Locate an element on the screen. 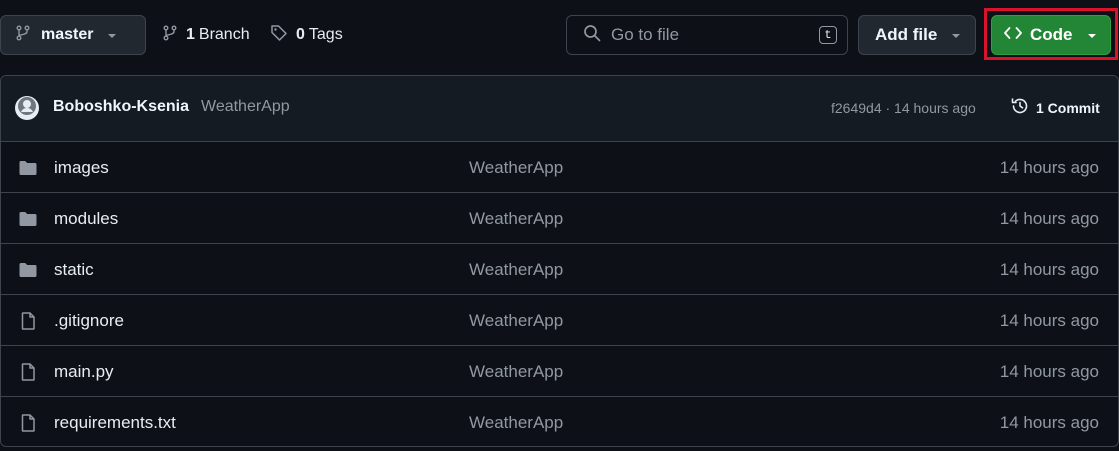  avatar is located at coordinates (27, 108).